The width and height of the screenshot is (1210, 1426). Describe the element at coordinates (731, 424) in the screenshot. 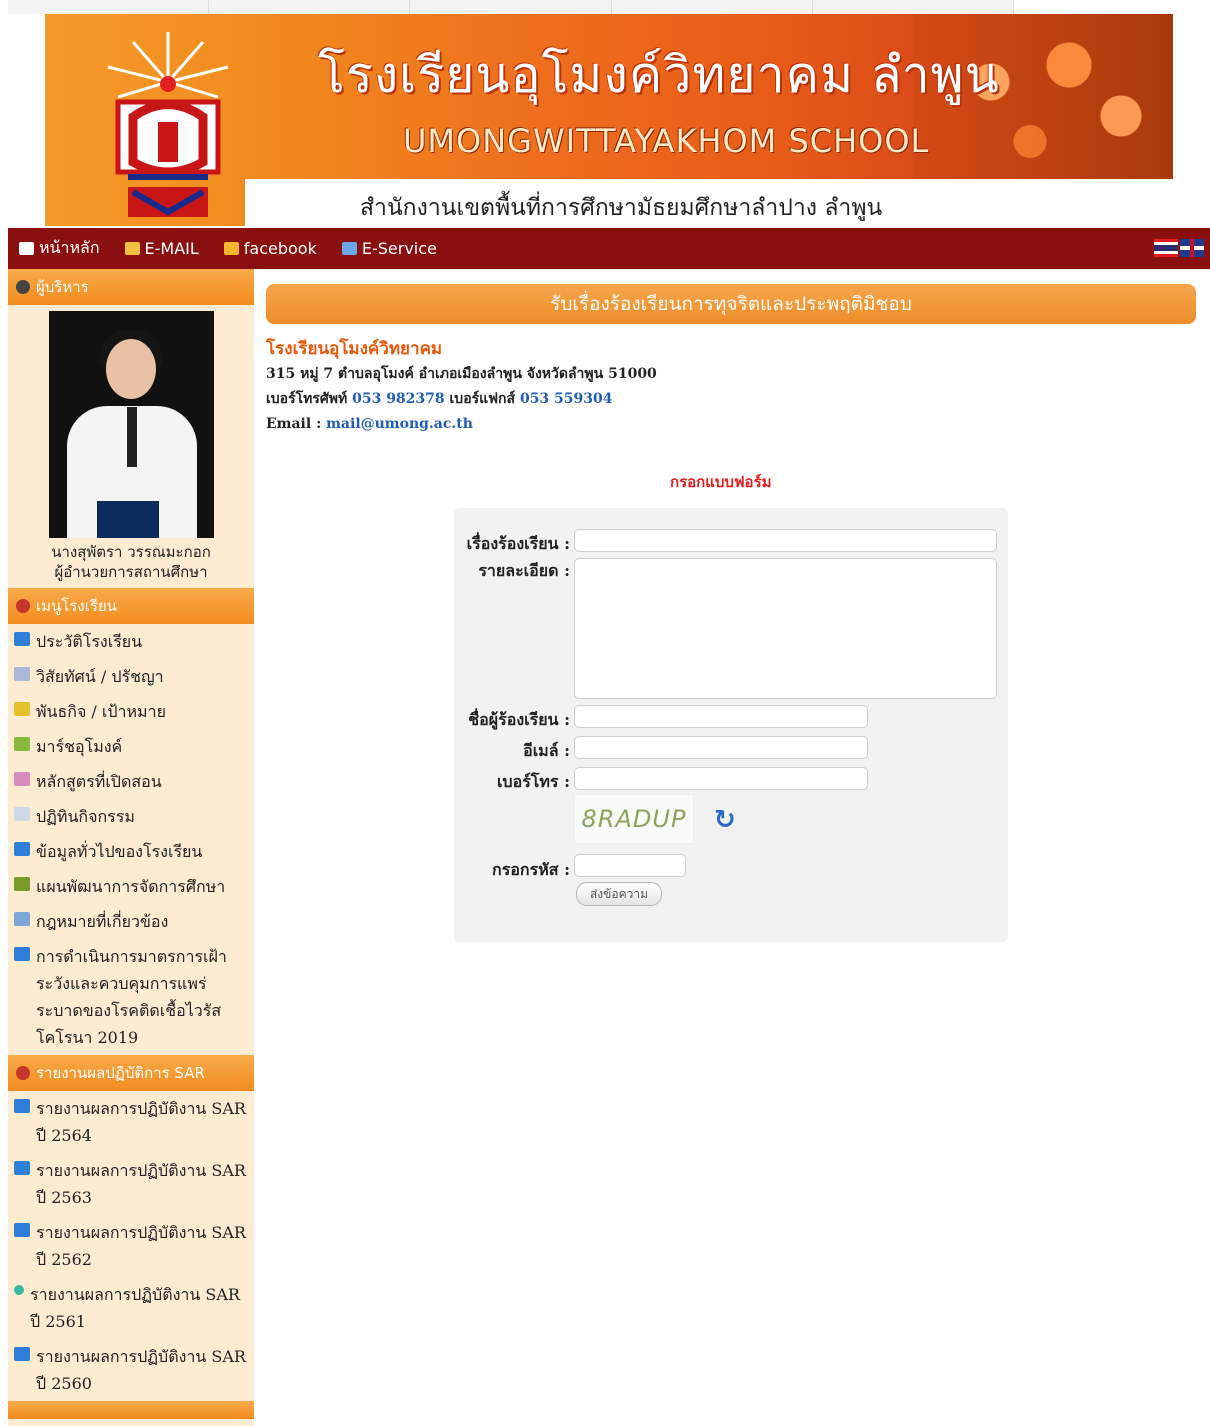

I see `contact-email: Email : mail@umong.ac.th` at that location.